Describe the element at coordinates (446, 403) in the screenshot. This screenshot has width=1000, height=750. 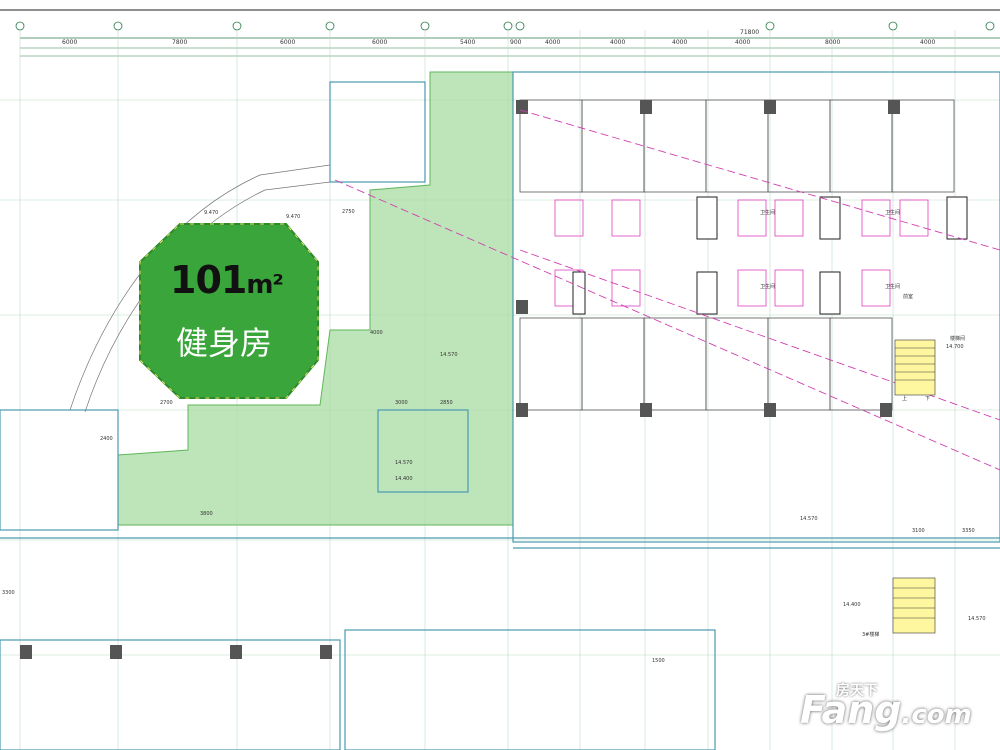
I see `dim-text: 2850` at that location.